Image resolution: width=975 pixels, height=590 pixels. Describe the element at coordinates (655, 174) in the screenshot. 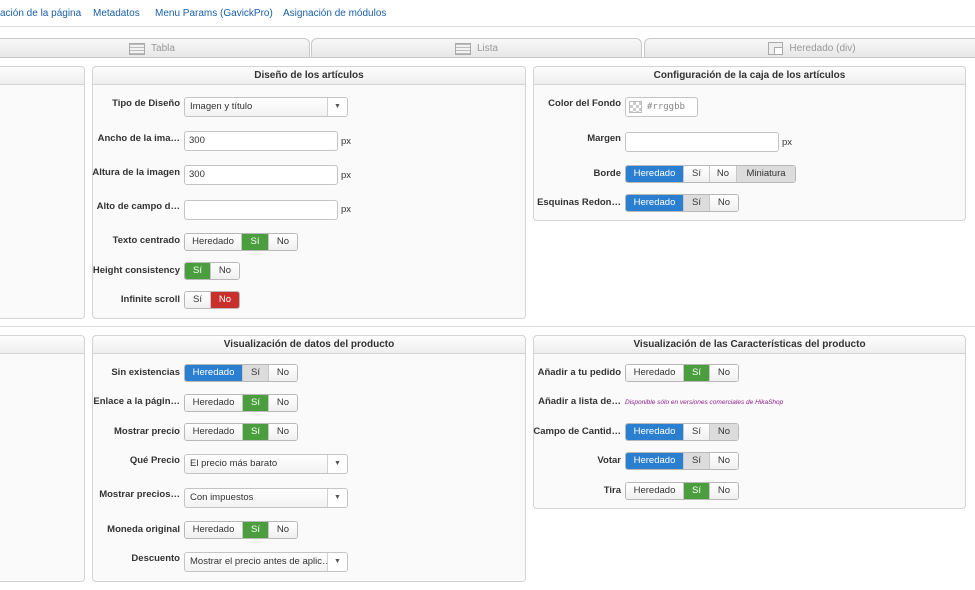

I see `border-inherited: Heredado` at that location.